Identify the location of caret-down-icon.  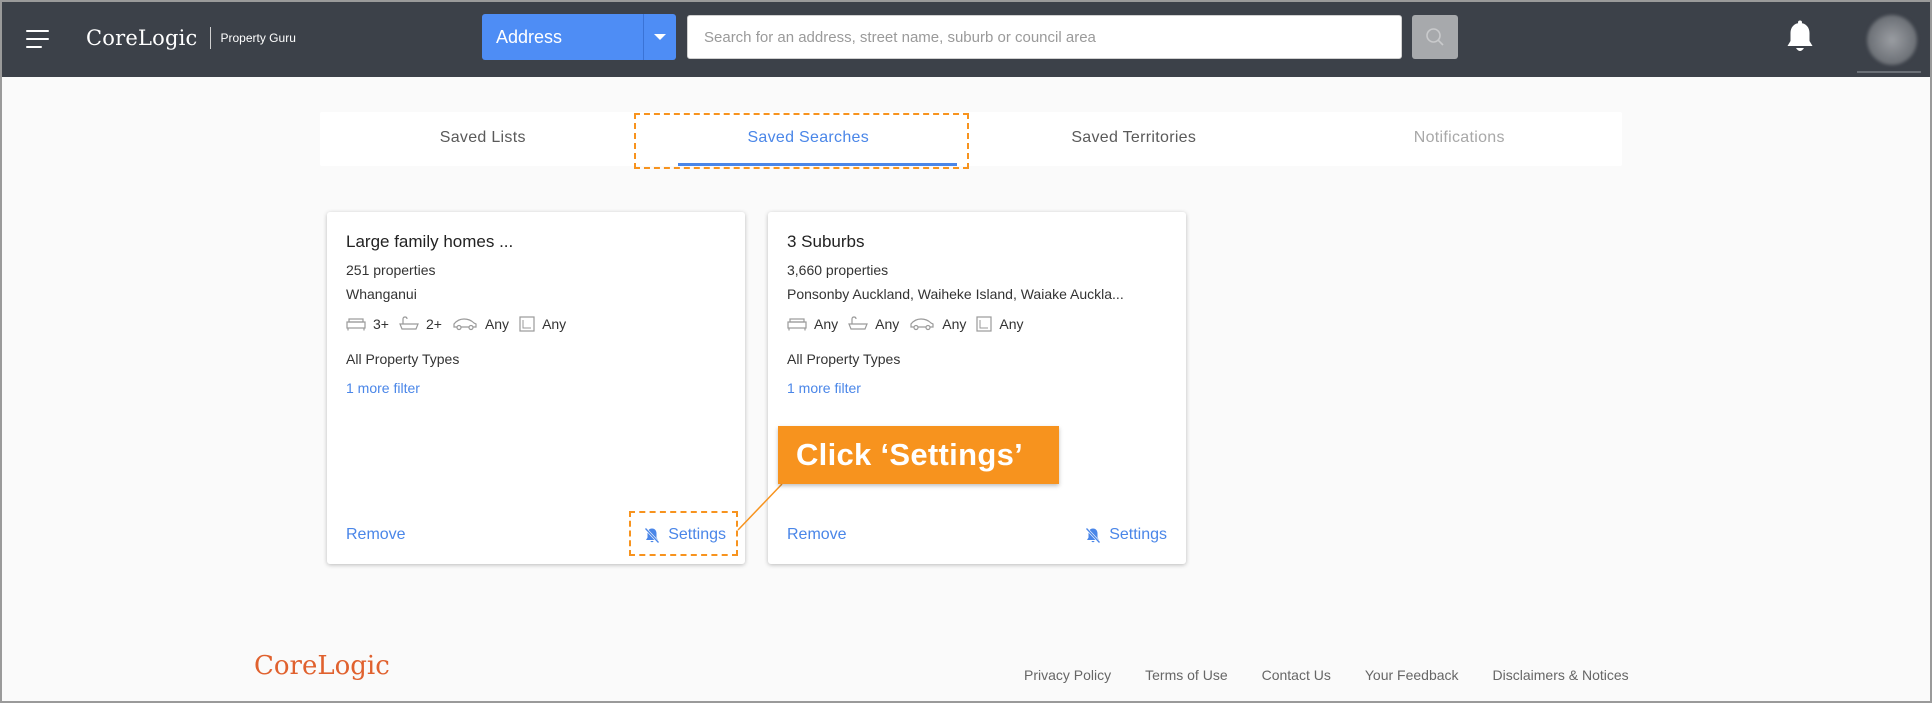
(659, 37).